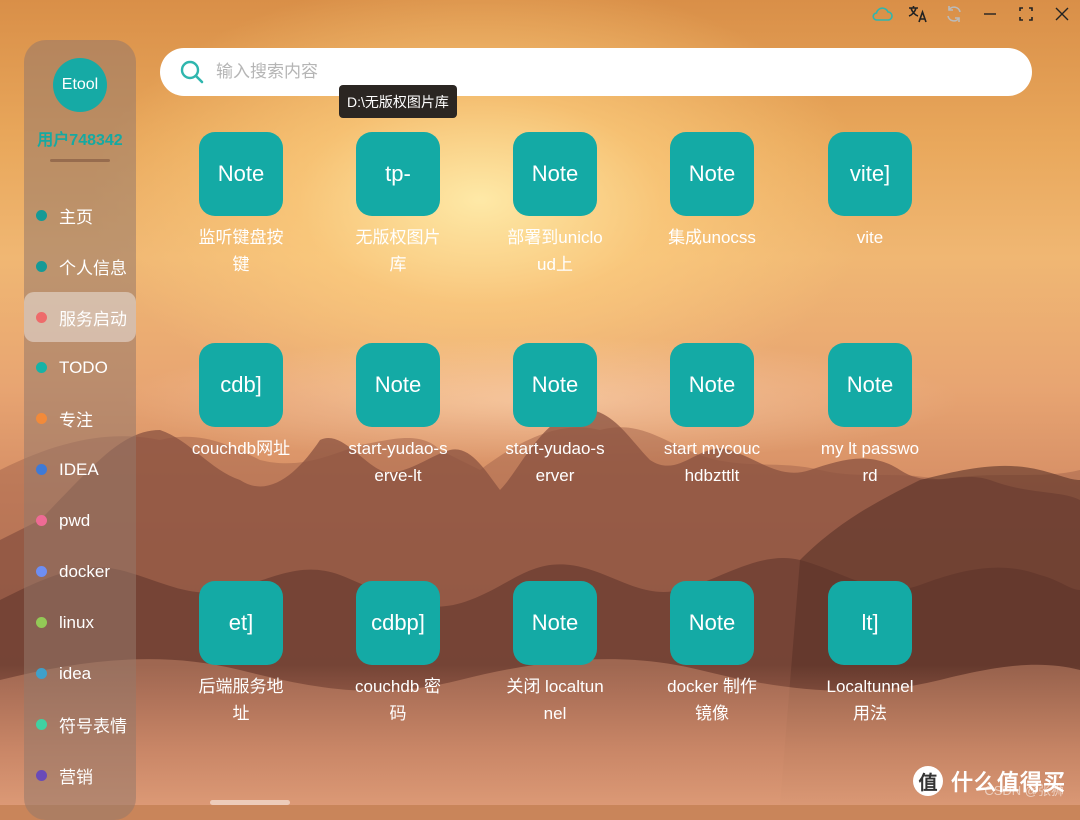 The width and height of the screenshot is (1080, 820). What do you see at coordinates (75, 673) in the screenshot?
I see `sidebar-item-label: idea` at bounding box center [75, 673].